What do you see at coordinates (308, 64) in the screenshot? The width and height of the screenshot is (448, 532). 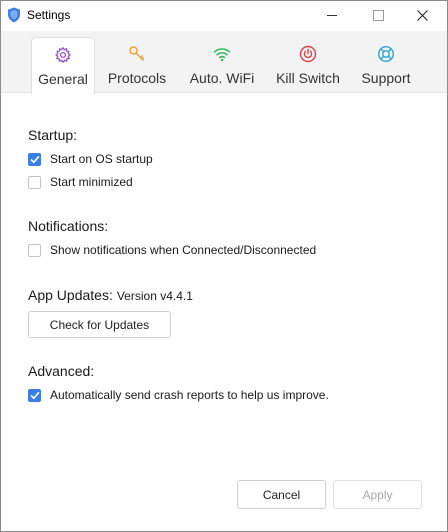 I see `tab-kill-switch: Kill Switch` at bounding box center [308, 64].